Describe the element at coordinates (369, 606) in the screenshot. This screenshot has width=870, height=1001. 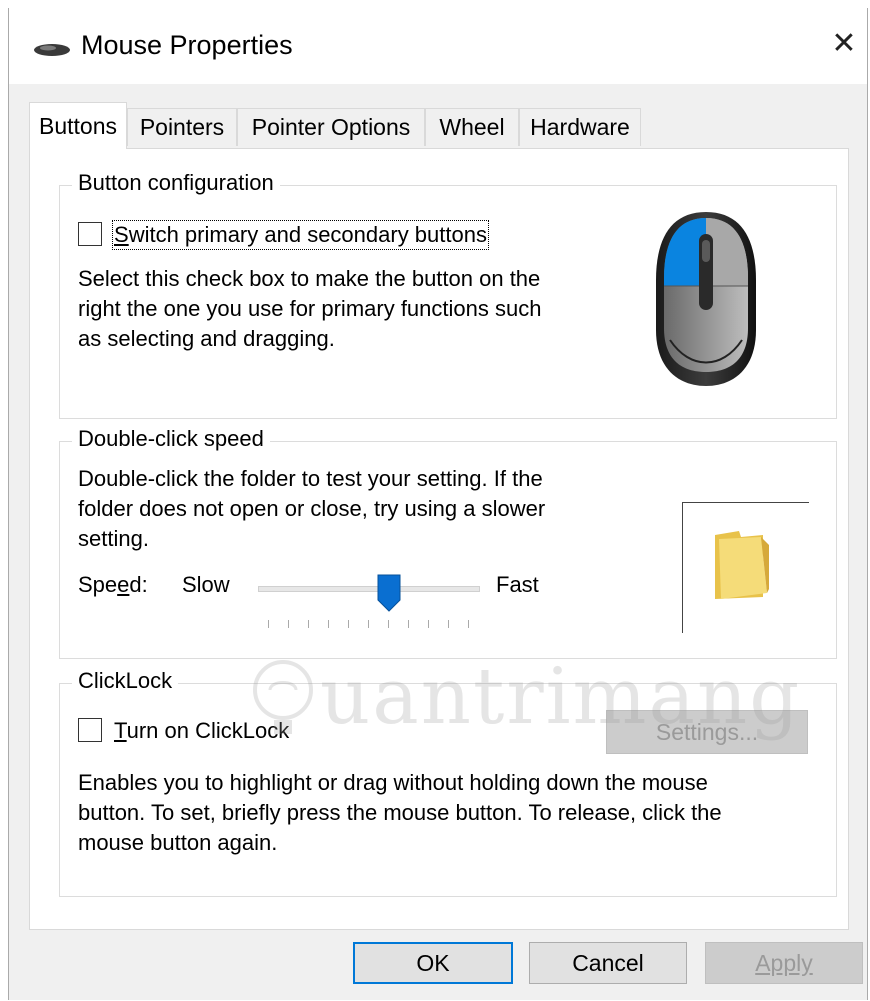
I see `speed-slider` at that location.